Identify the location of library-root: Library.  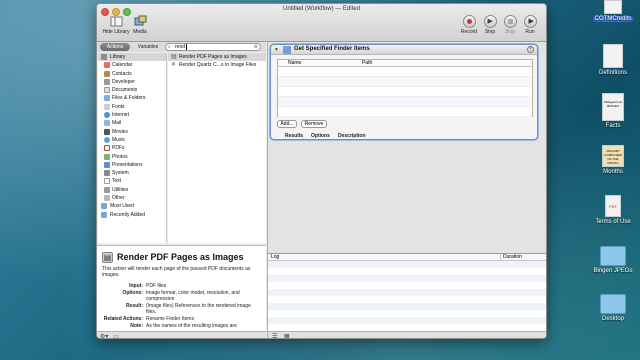
(132, 57).